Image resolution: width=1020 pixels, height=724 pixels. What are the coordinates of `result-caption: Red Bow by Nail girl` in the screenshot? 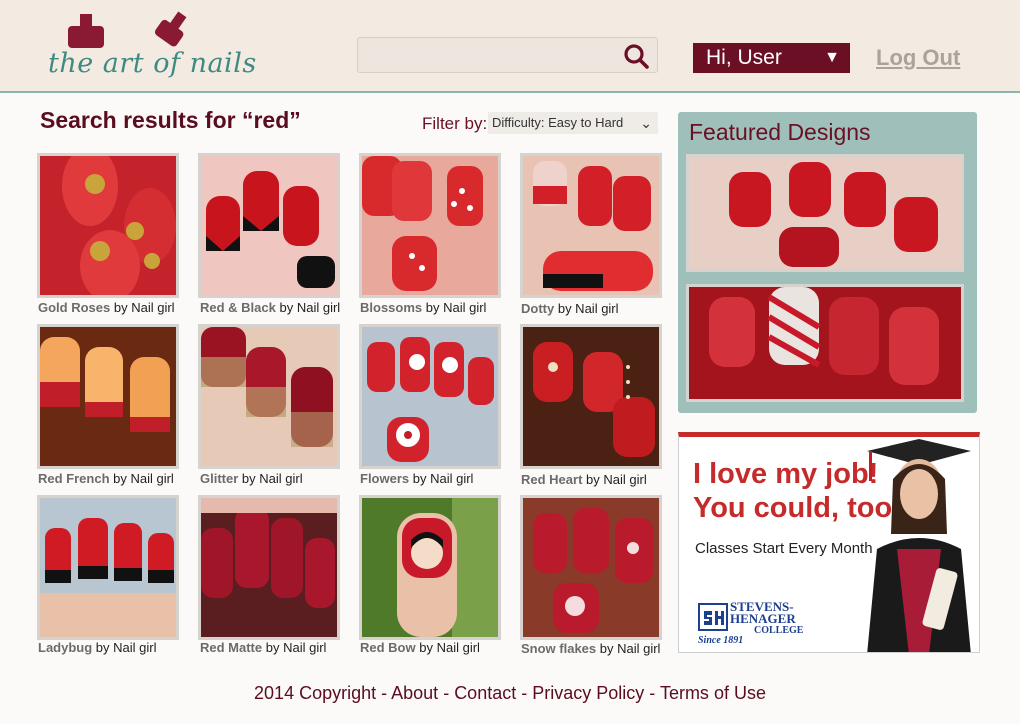 It's located at (420, 647).